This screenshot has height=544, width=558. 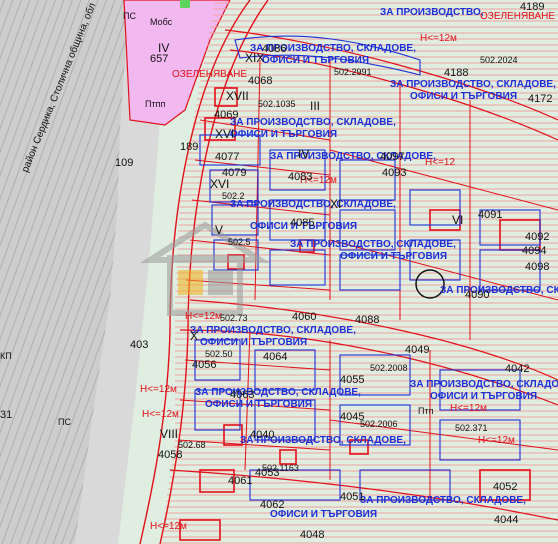 What do you see at coordinates (517, 369) in the screenshot?
I see `plot-number: 4042` at bounding box center [517, 369].